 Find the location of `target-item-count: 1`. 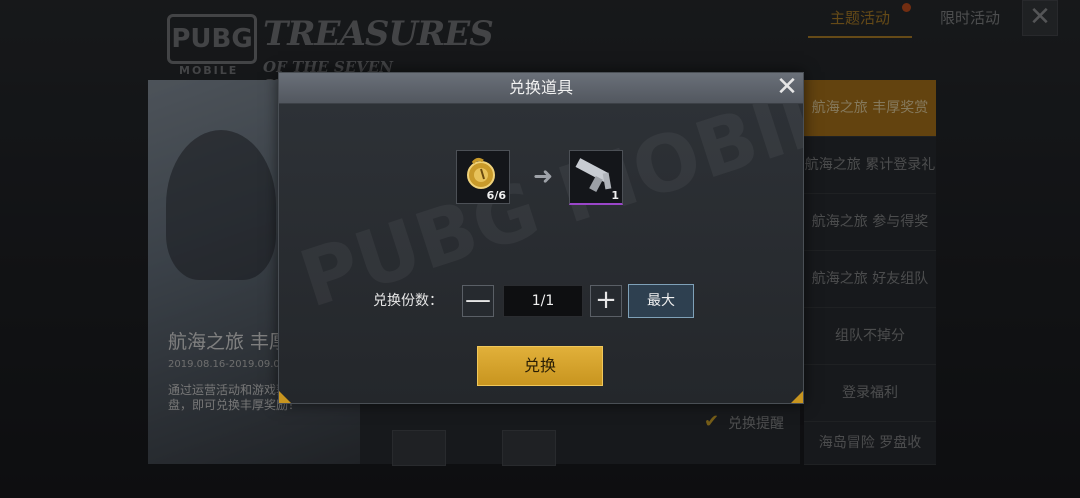

target-item-count: 1 is located at coordinates (615, 195).